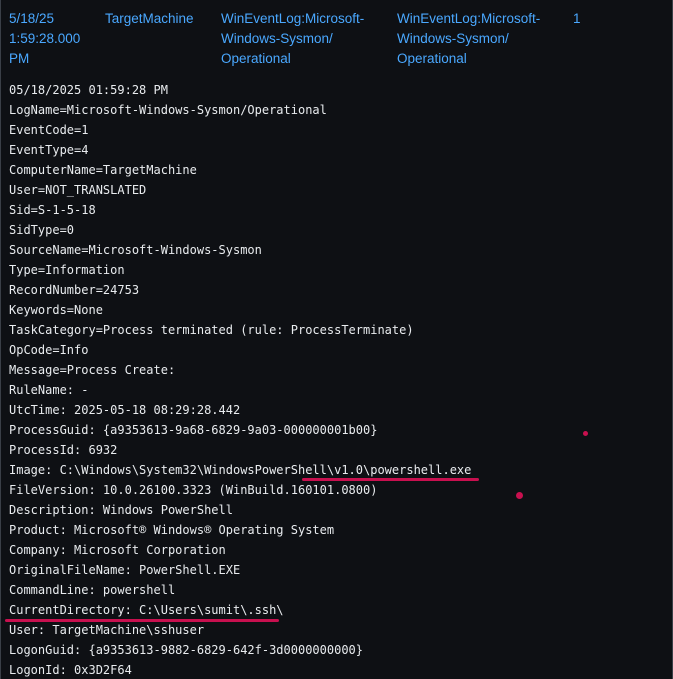 Image resolution: width=673 pixels, height=679 pixels. I want to click on raw-event-line: OpCode=Info, so click(49, 350).